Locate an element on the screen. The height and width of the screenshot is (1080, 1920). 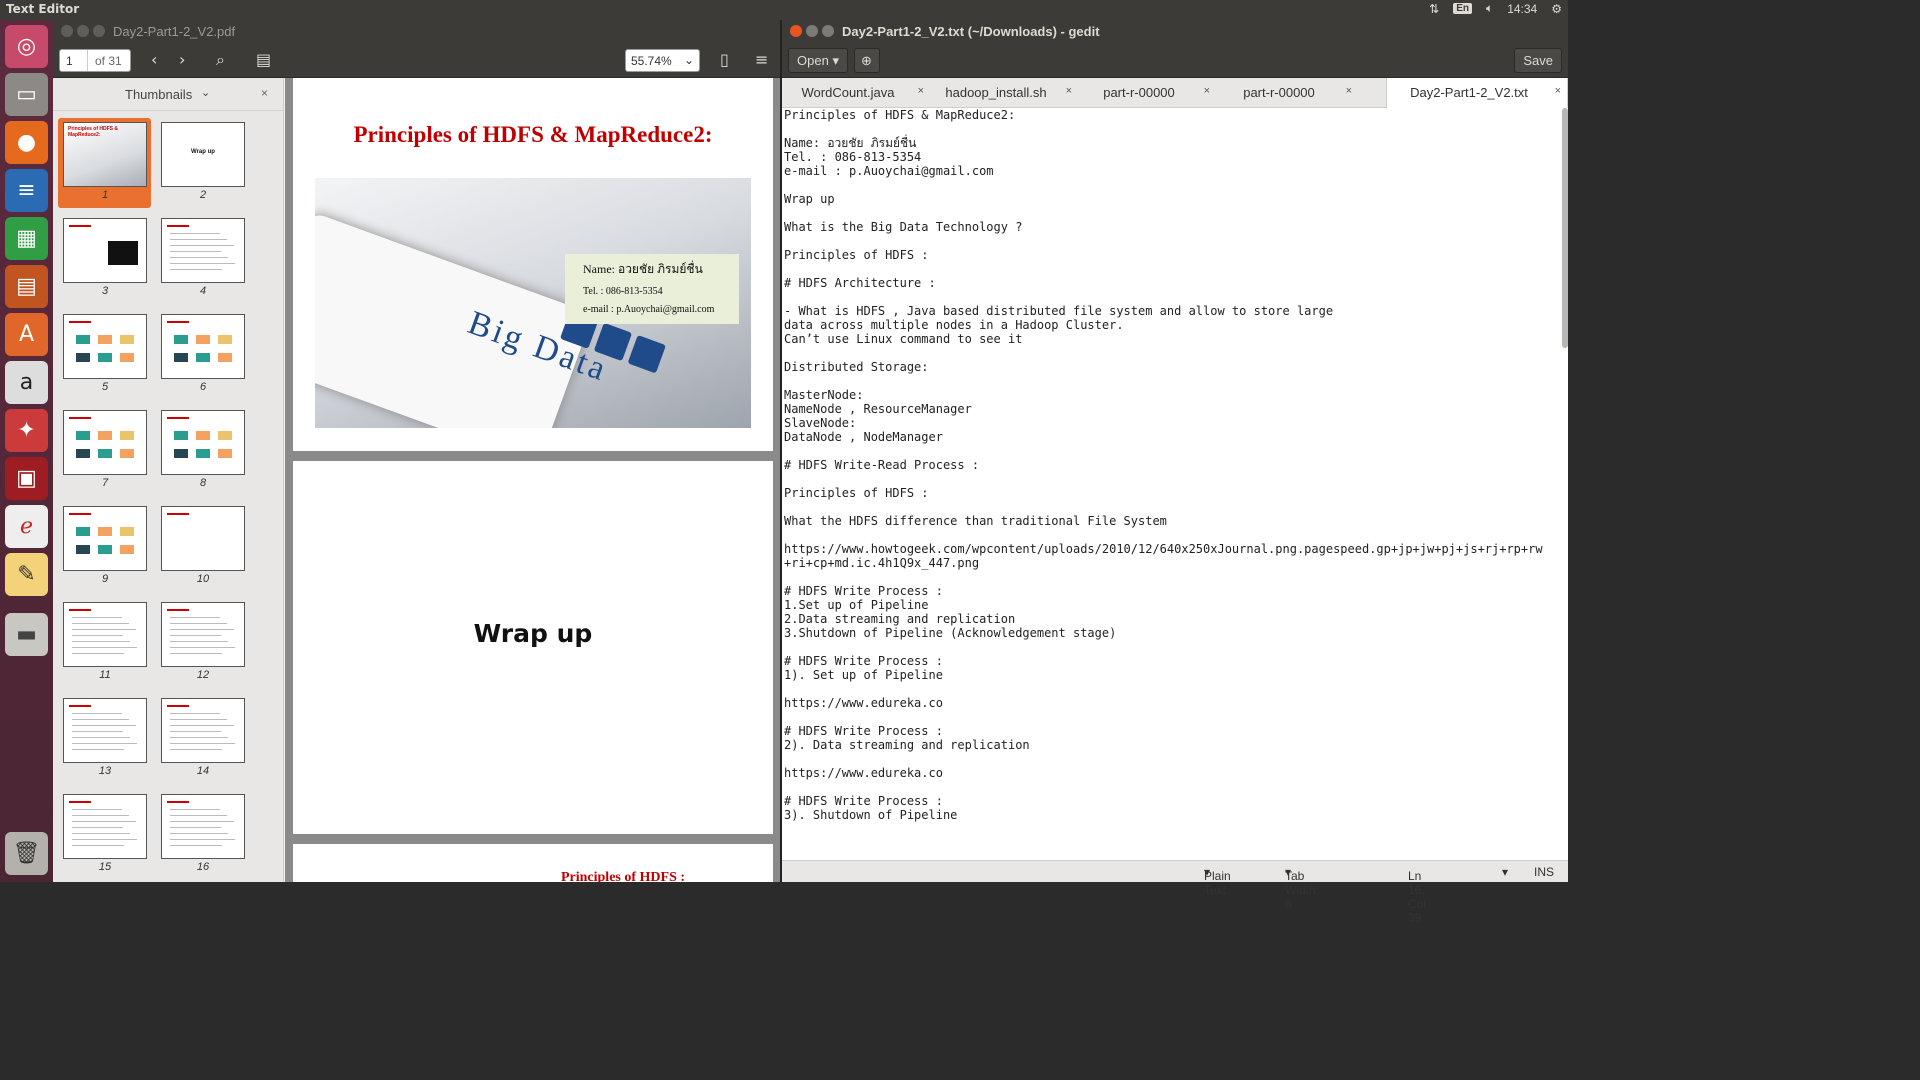
zoom-select: 55.74% ⌄ is located at coordinates (662, 60).